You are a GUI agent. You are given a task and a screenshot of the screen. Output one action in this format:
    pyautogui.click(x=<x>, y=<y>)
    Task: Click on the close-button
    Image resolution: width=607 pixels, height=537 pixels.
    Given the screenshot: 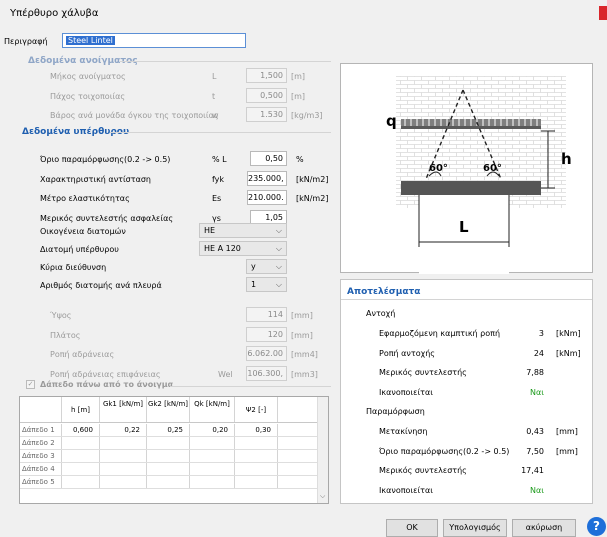 What is the action you would take?
    pyautogui.click(x=603, y=13)
    